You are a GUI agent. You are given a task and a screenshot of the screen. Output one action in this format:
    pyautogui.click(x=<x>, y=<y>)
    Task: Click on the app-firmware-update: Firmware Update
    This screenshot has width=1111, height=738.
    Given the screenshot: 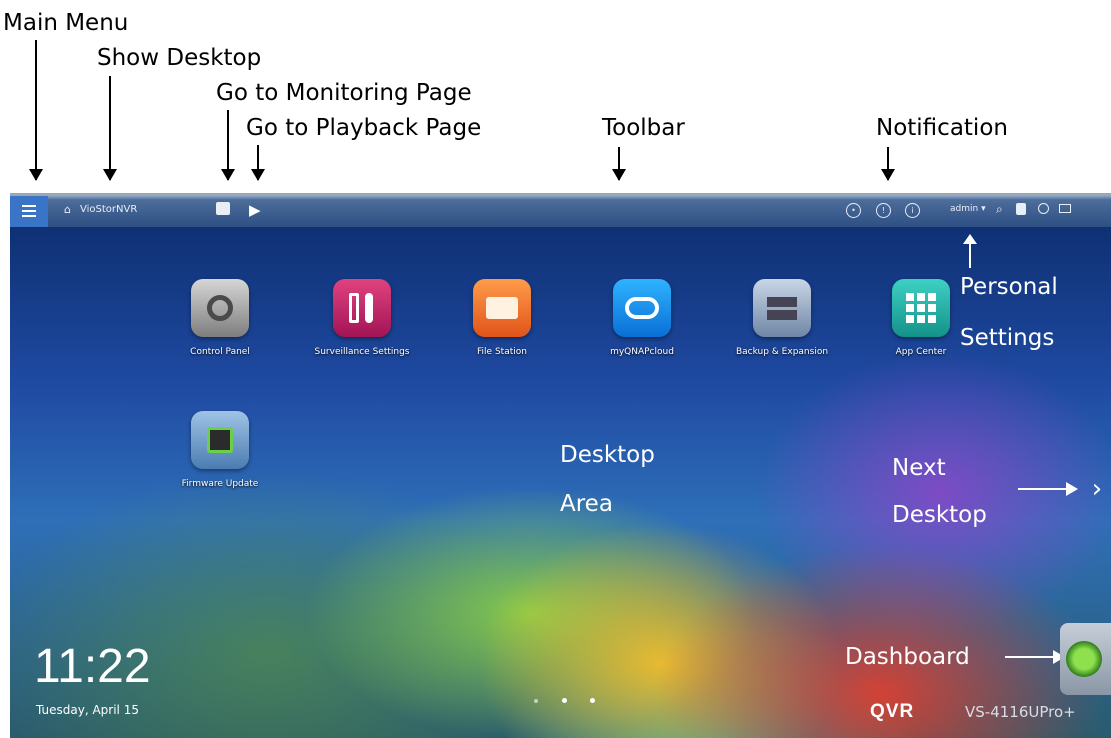 What is the action you would take?
    pyautogui.click(x=220, y=450)
    